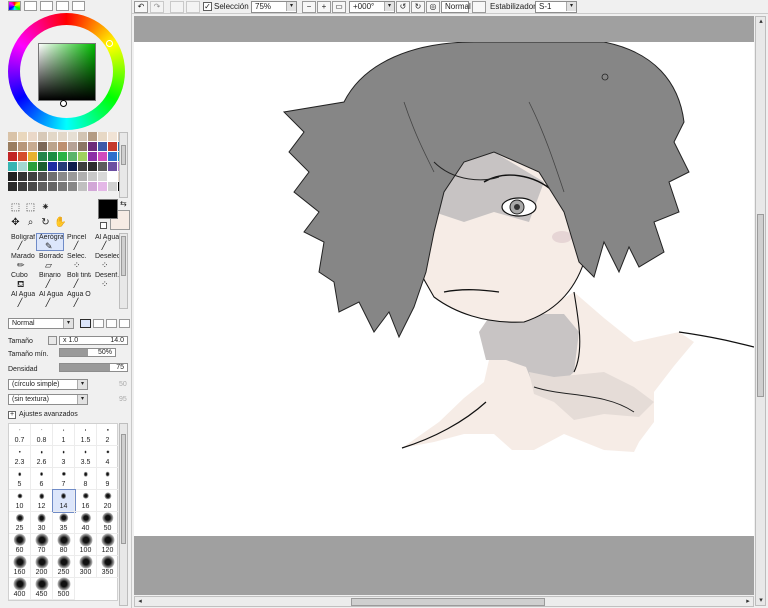 Image resolution: width=768 pixels, height=608 pixels. What do you see at coordinates (42, 479) in the screenshot?
I see `brush-size-option: 6` at bounding box center [42, 479].